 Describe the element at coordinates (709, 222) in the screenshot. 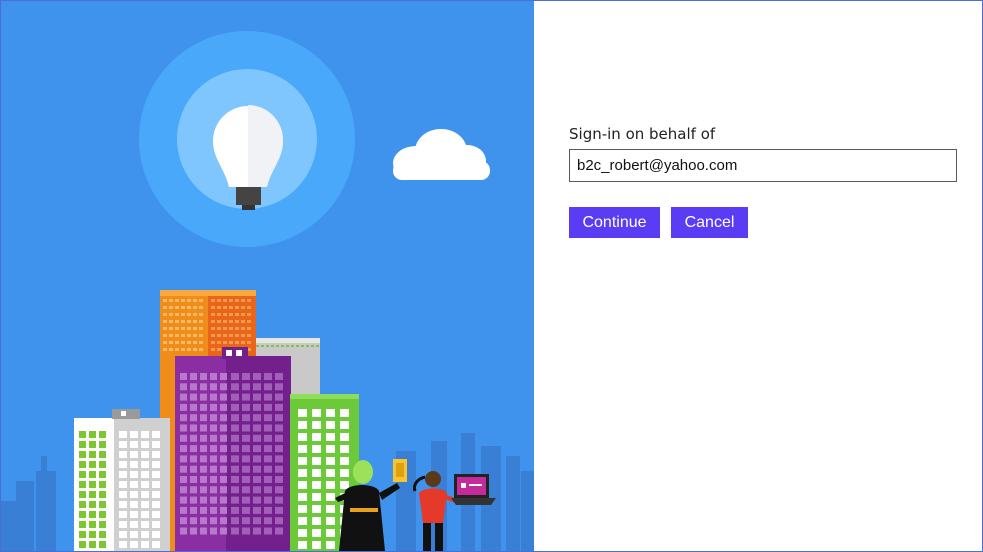

I see `cancel-button: Cancel` at that location.